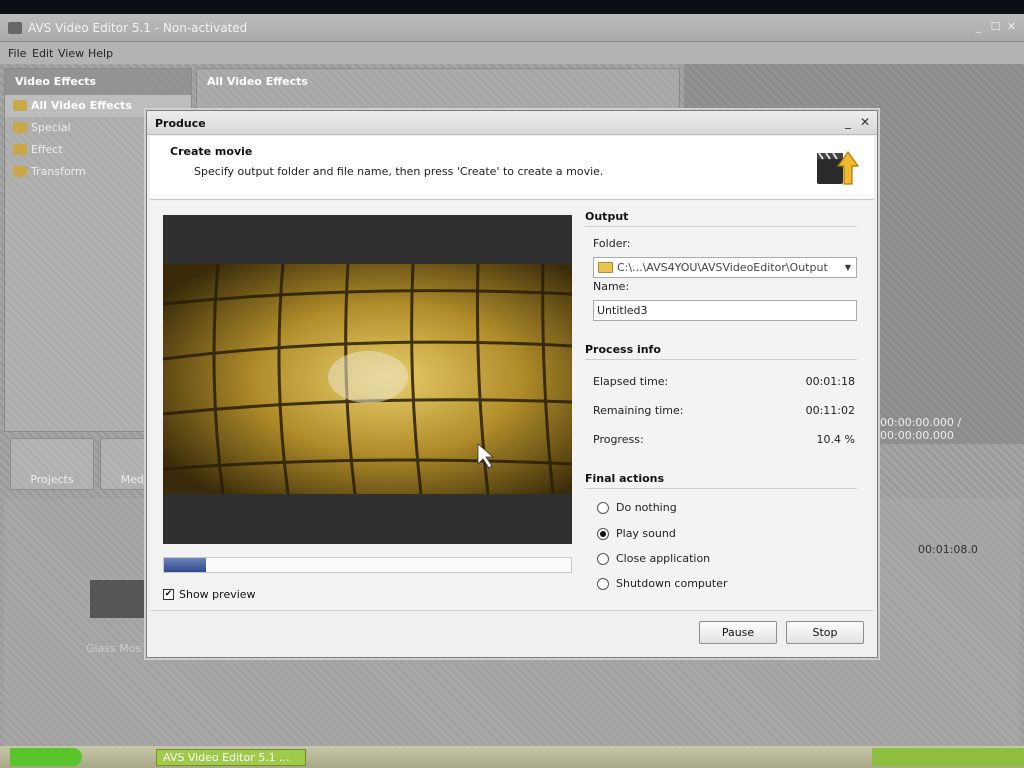 The height and width of the screenshot is (768, 1024). What do you see at coordinates (114, 648) in the screenshot?
I see `timeline-effect-label: Glass Mos` at bounding box center [114, 648].